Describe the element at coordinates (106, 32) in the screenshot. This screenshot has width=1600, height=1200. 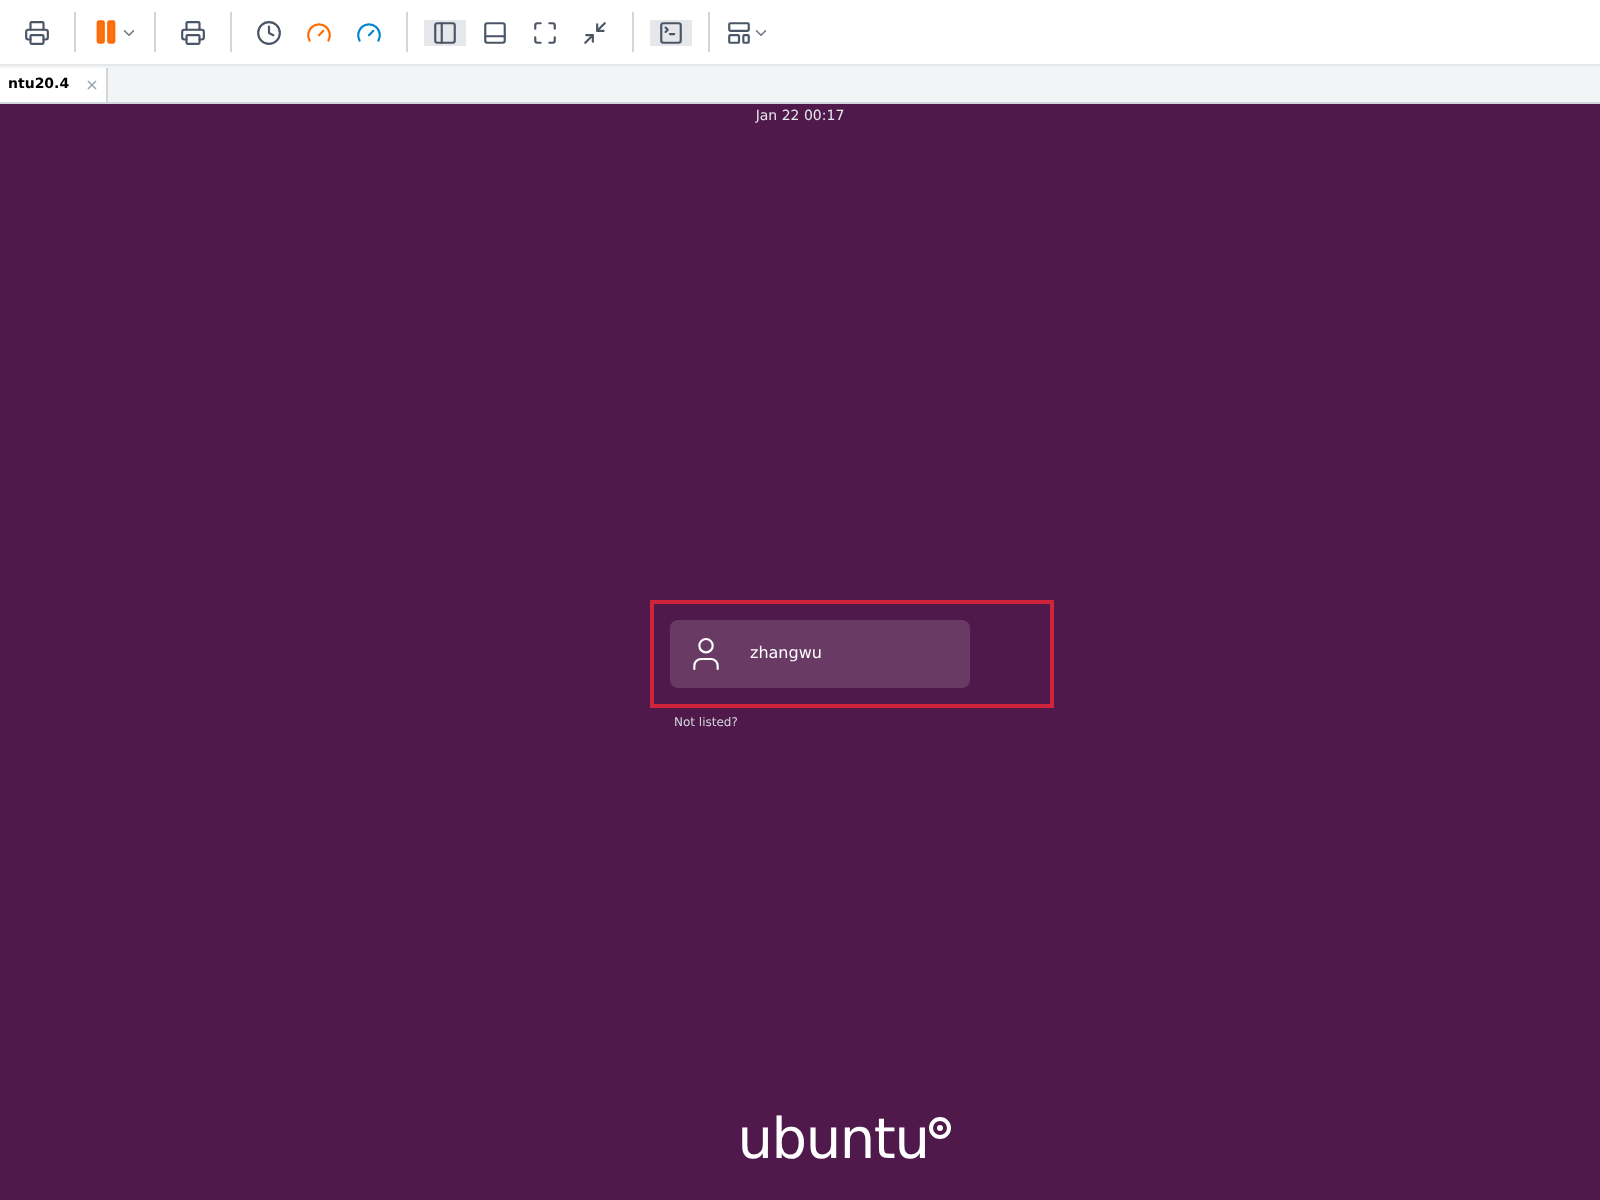
I see `pause-icon` at that location.